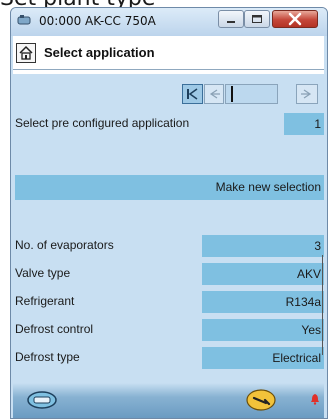 Image resolution: width=330 pixels, height=419 pixels. Describe the element at coordinates (304, 124) in the screenshot. I see `preconfig-value: 1` at that location.